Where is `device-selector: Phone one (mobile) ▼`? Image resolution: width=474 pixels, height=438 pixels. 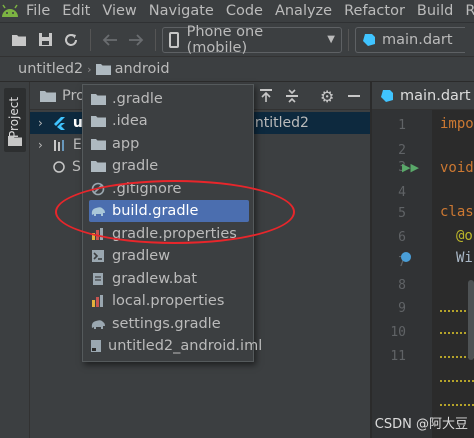 device-selector: Phone one (mobile) ▼ is located at coordinates (252, 39).